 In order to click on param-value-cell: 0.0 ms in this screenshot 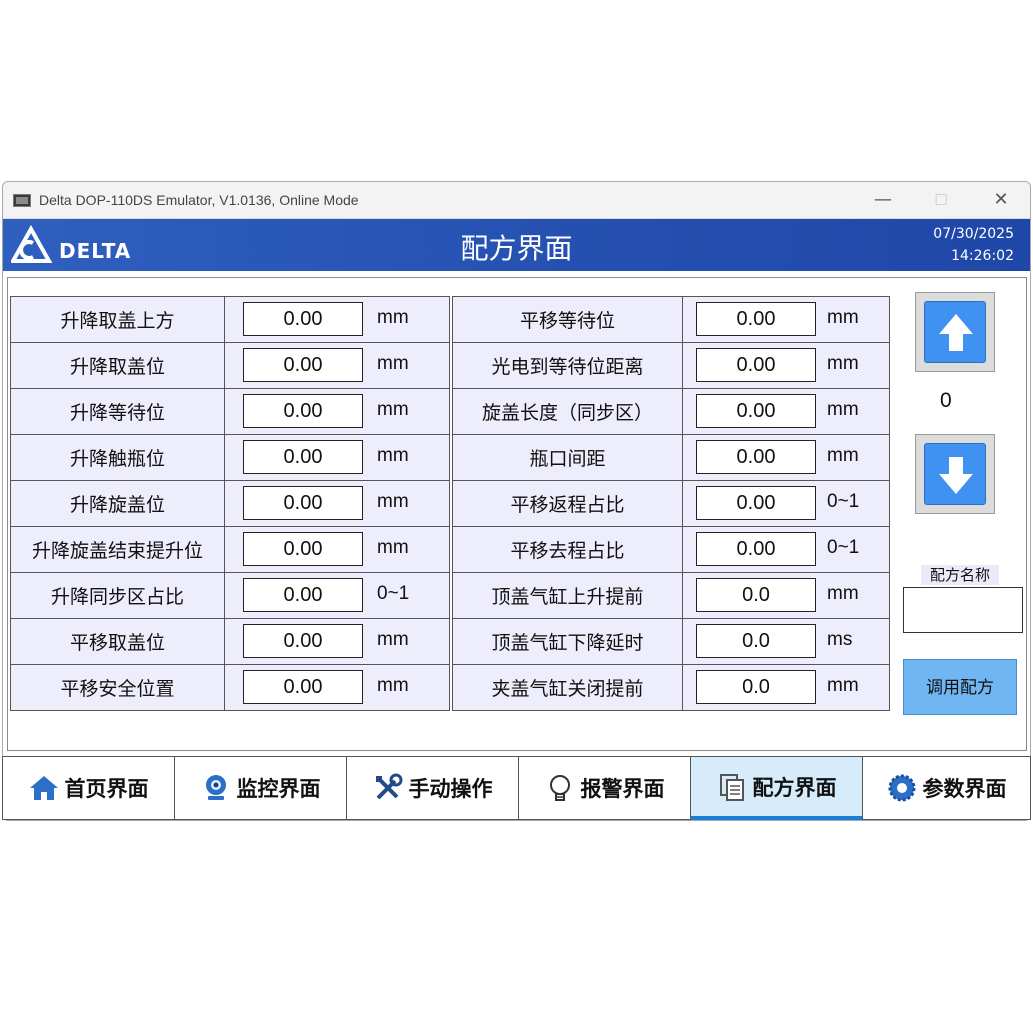, I will do `click(786, 641)`.